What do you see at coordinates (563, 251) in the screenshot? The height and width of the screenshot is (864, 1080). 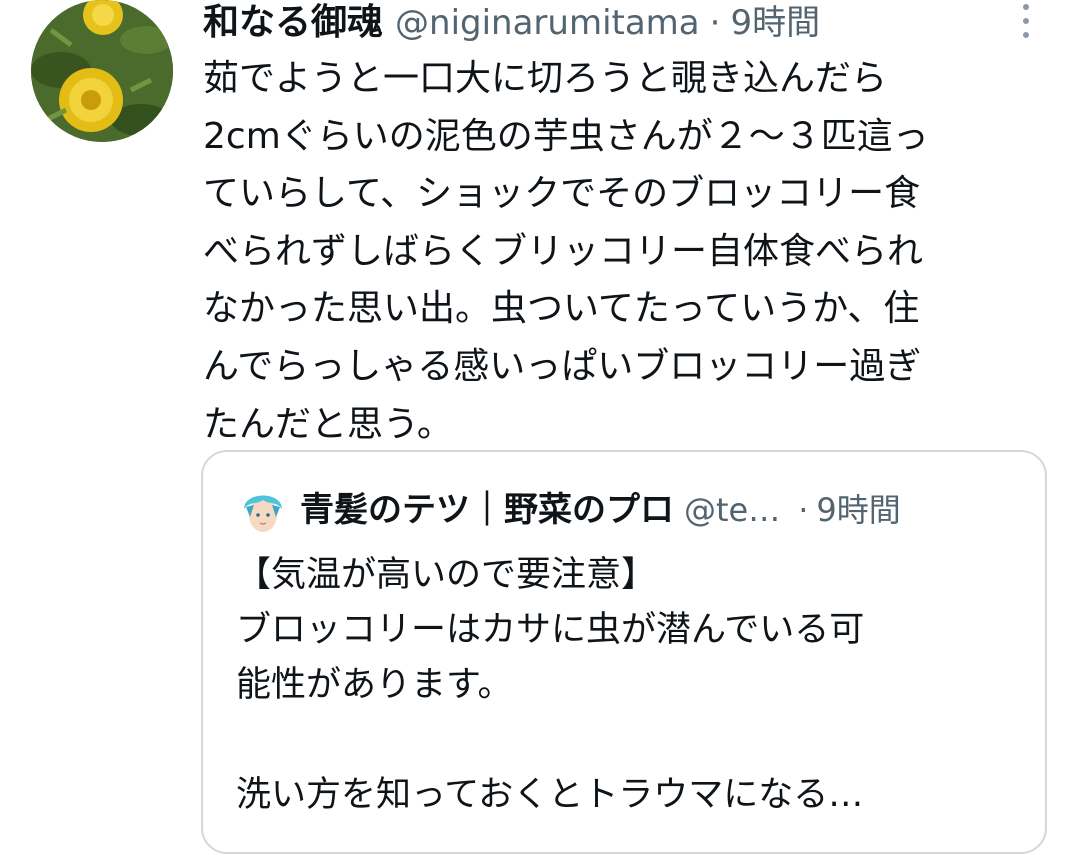 I see `tweet-text-line: べられずしばらくブリッコリー自体食べられ` at bounding box center [563, 251].